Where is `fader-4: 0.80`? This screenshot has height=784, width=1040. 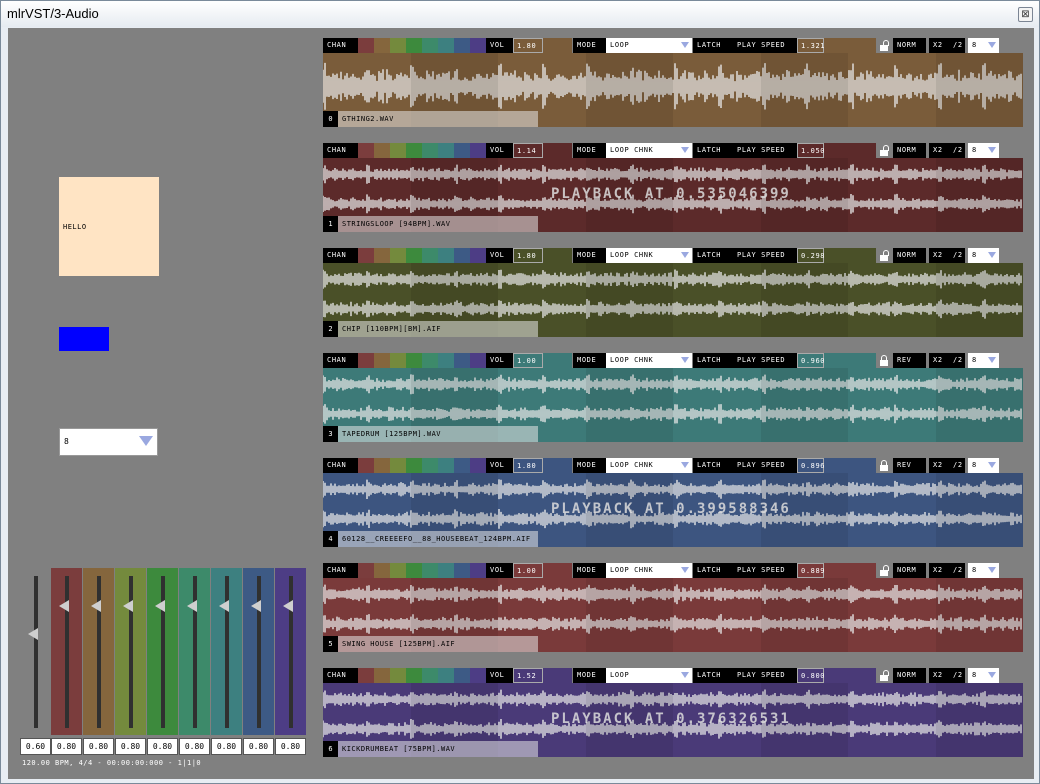
fader-4: 0.80 is located at coordinates (162, 661).